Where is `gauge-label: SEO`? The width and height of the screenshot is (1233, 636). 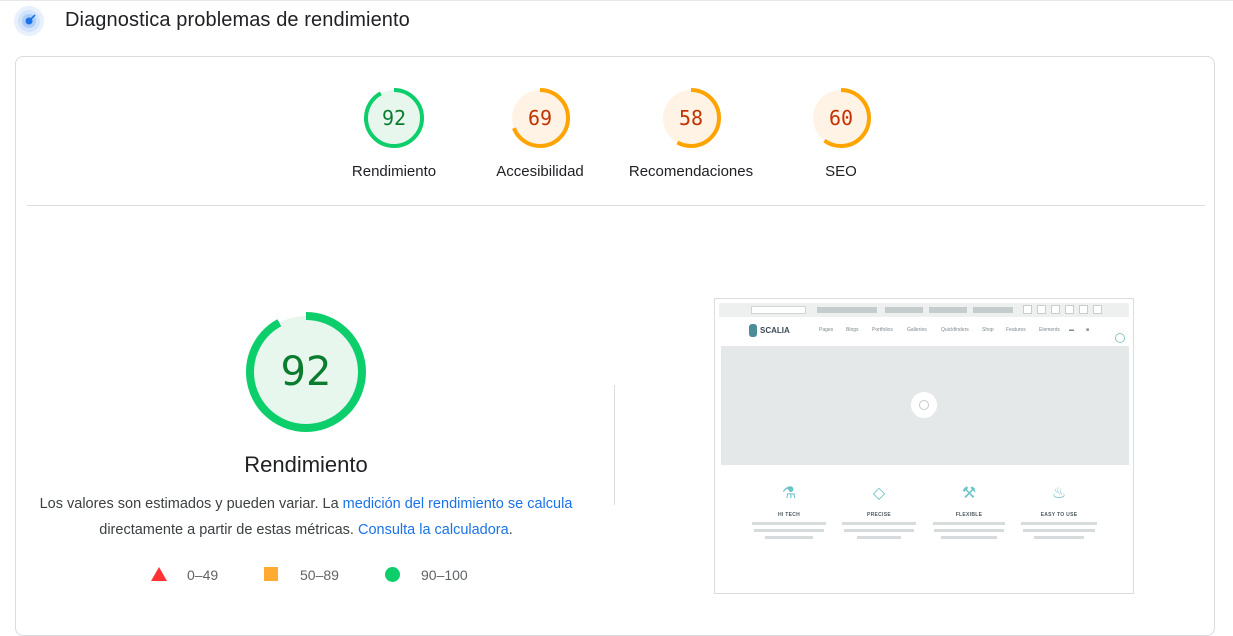
gauge-label: SEO is located at coordinates (841, 171).